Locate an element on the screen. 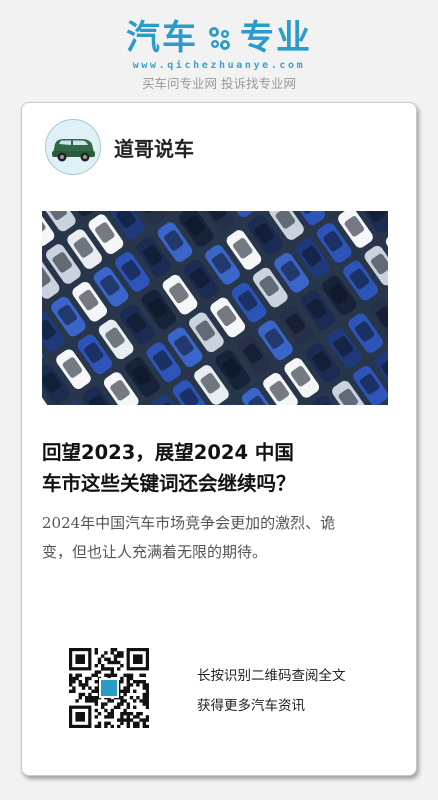  article-summary-line2: 变，但也让人充满着无限的期待。 is located at coordinates (155, 552).